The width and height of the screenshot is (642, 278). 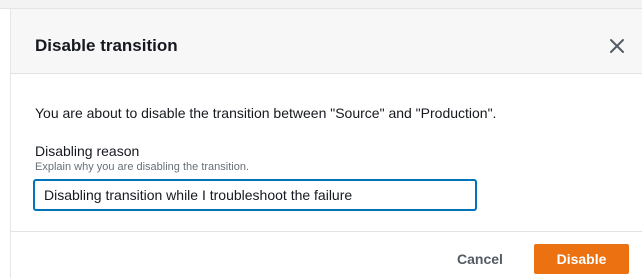 I want to click on background-page-strip, so click(x=321, y=4).